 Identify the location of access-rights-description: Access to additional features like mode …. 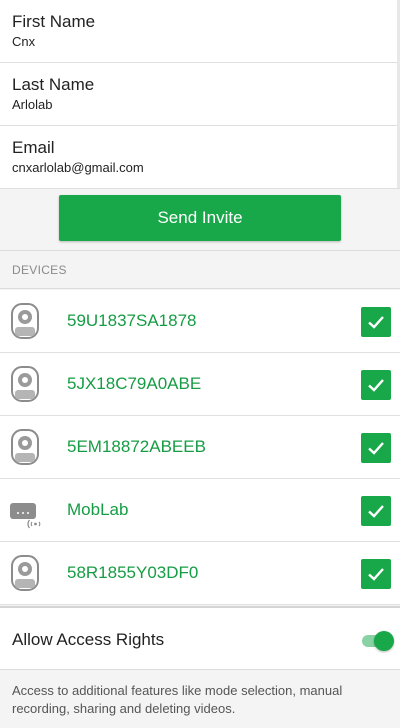
(177, 699).